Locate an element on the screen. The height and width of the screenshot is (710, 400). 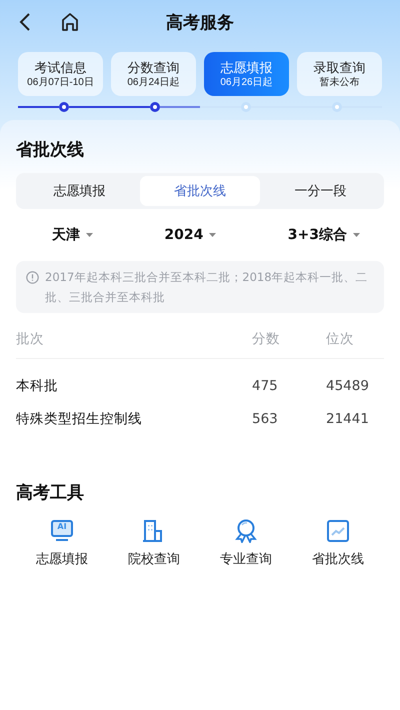
stage-tab: 分数查询 06月24日起 is located at coordinates (153, 74).